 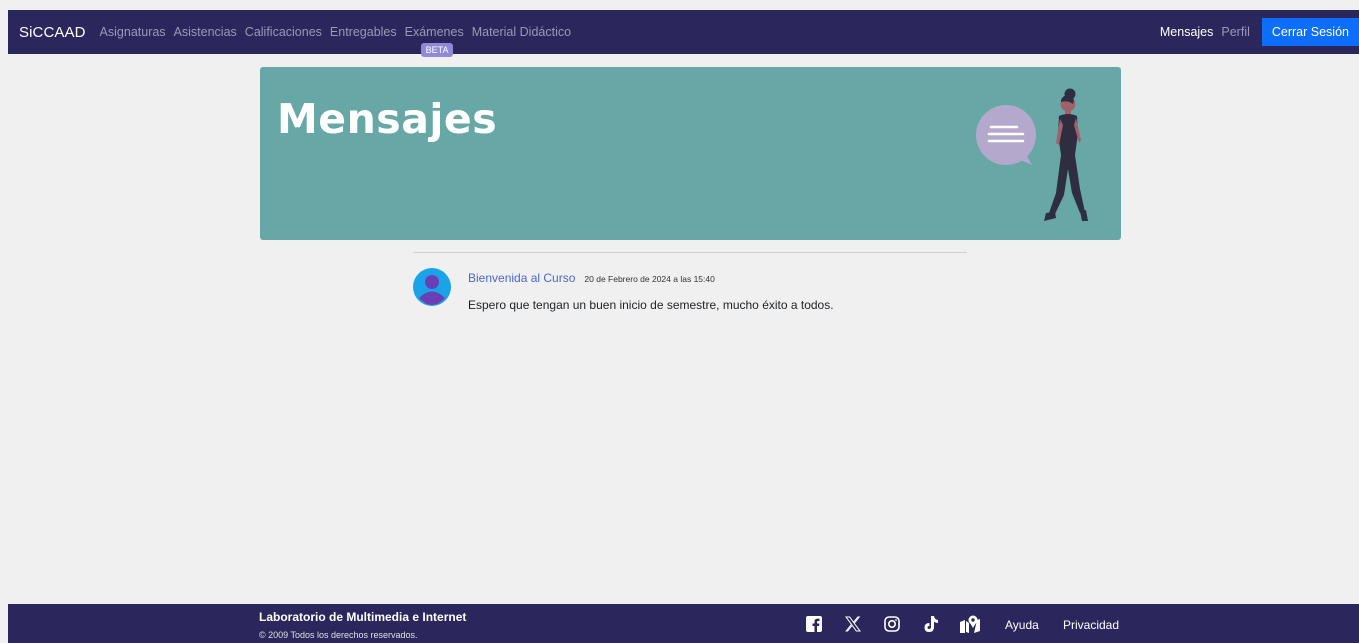 I want to click on tiktok-icon, so click(x=931, y=624).